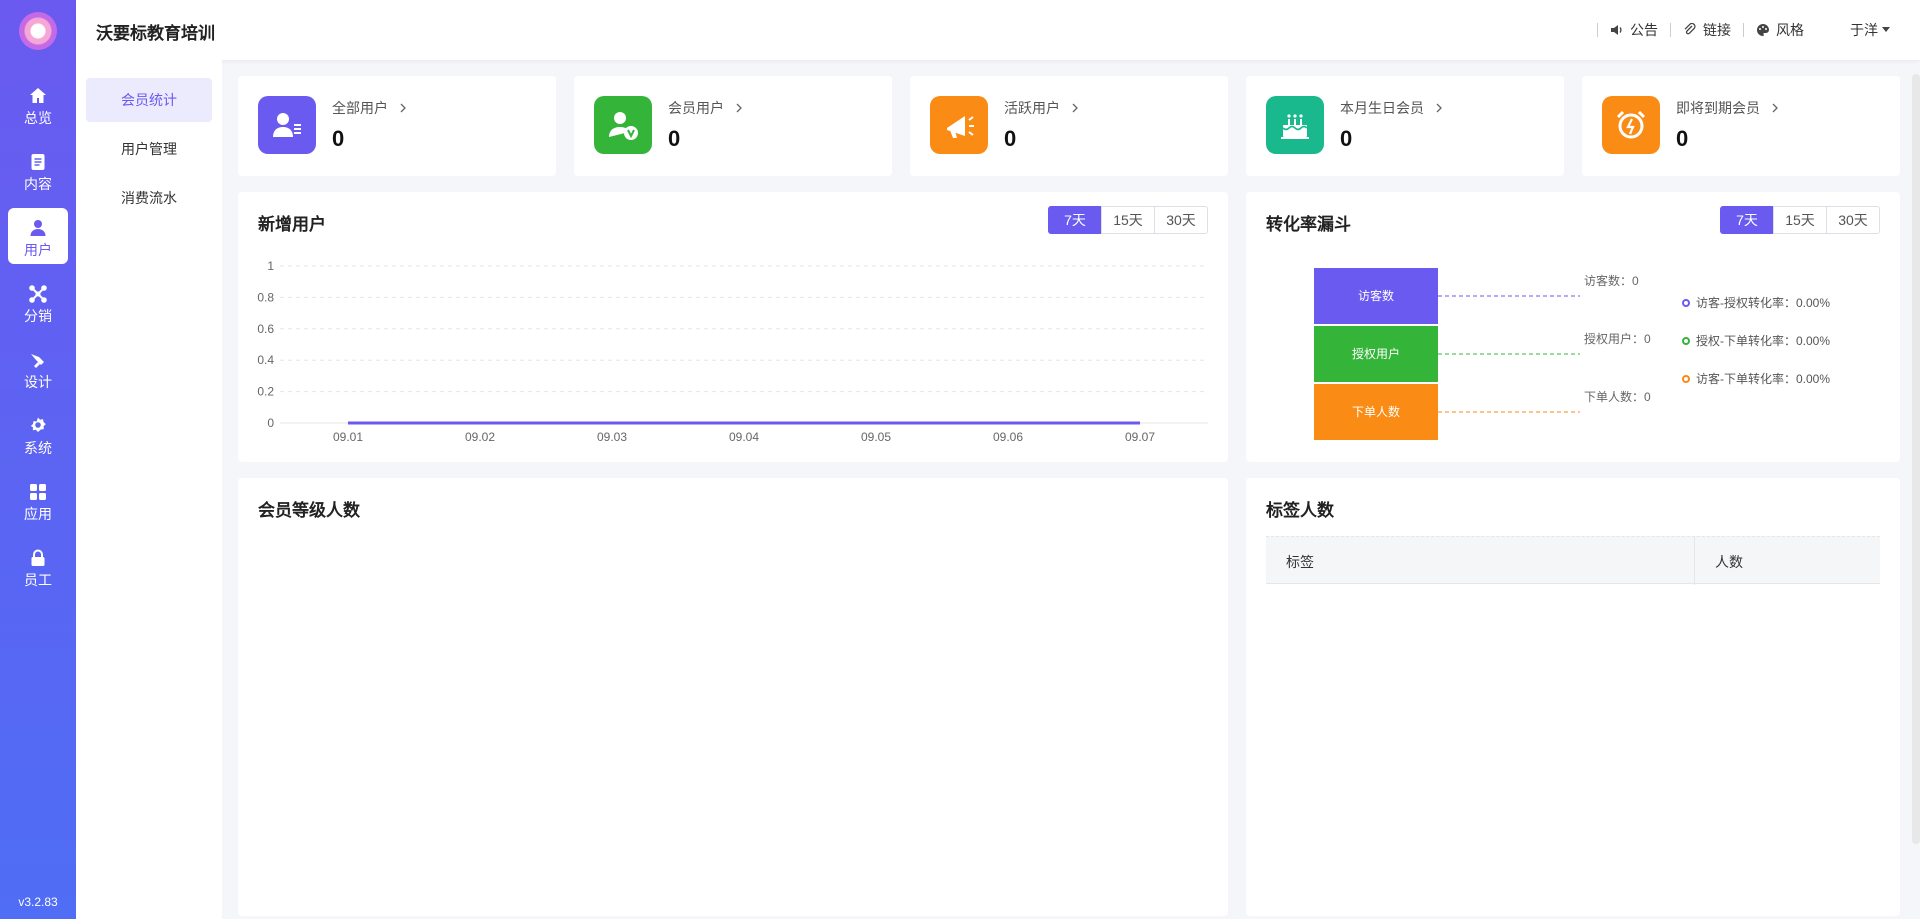 This screenshot has height=919, width=1920. I want to click on funnel-chart: 访客数 访客数：0 授权用户 授权用户：0 下单人数 下单人数：0, so click(1482, 354).